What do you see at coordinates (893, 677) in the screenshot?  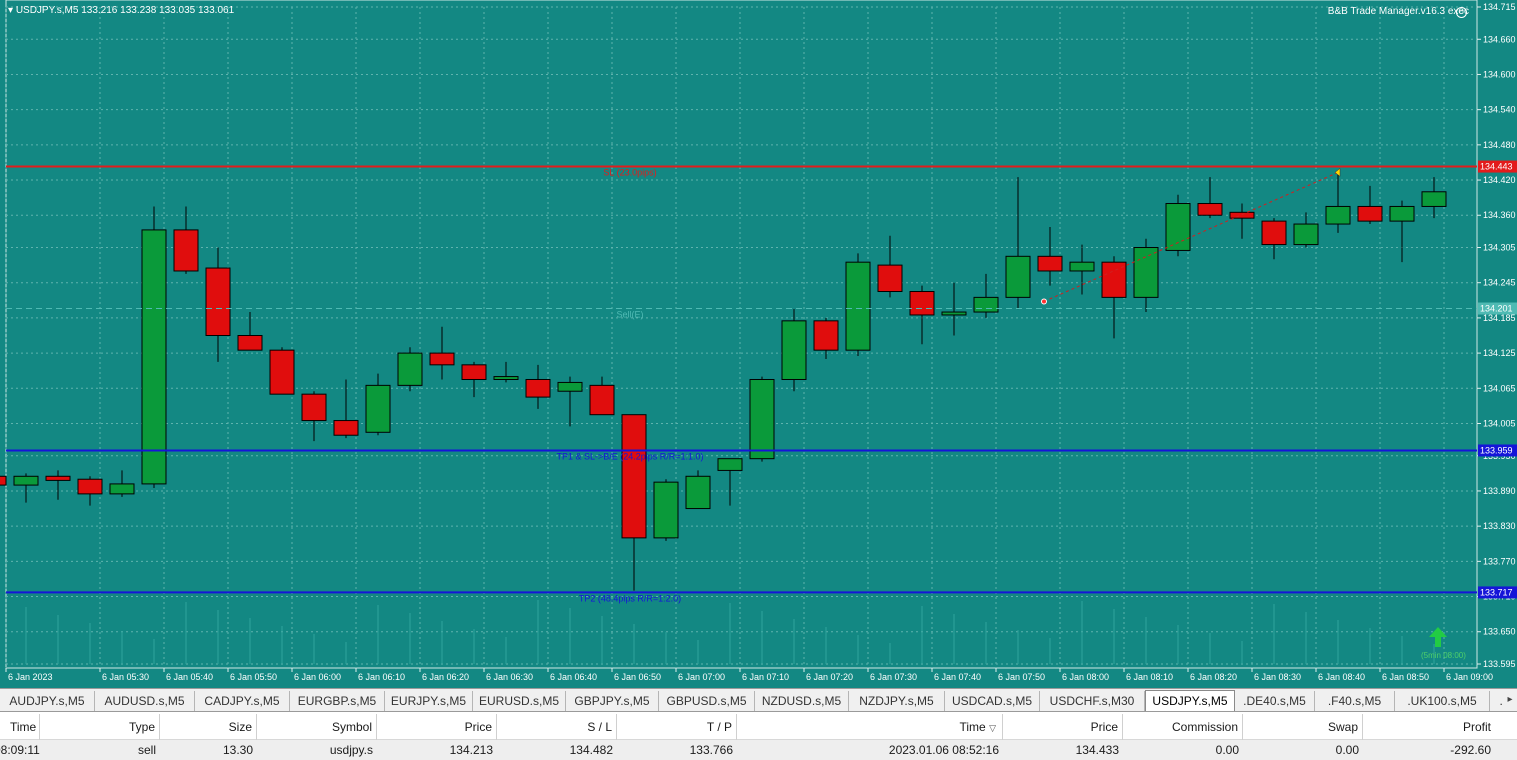 I see `time-axis-label: 6 Jan 07:30` at bounding box center [893, 677].